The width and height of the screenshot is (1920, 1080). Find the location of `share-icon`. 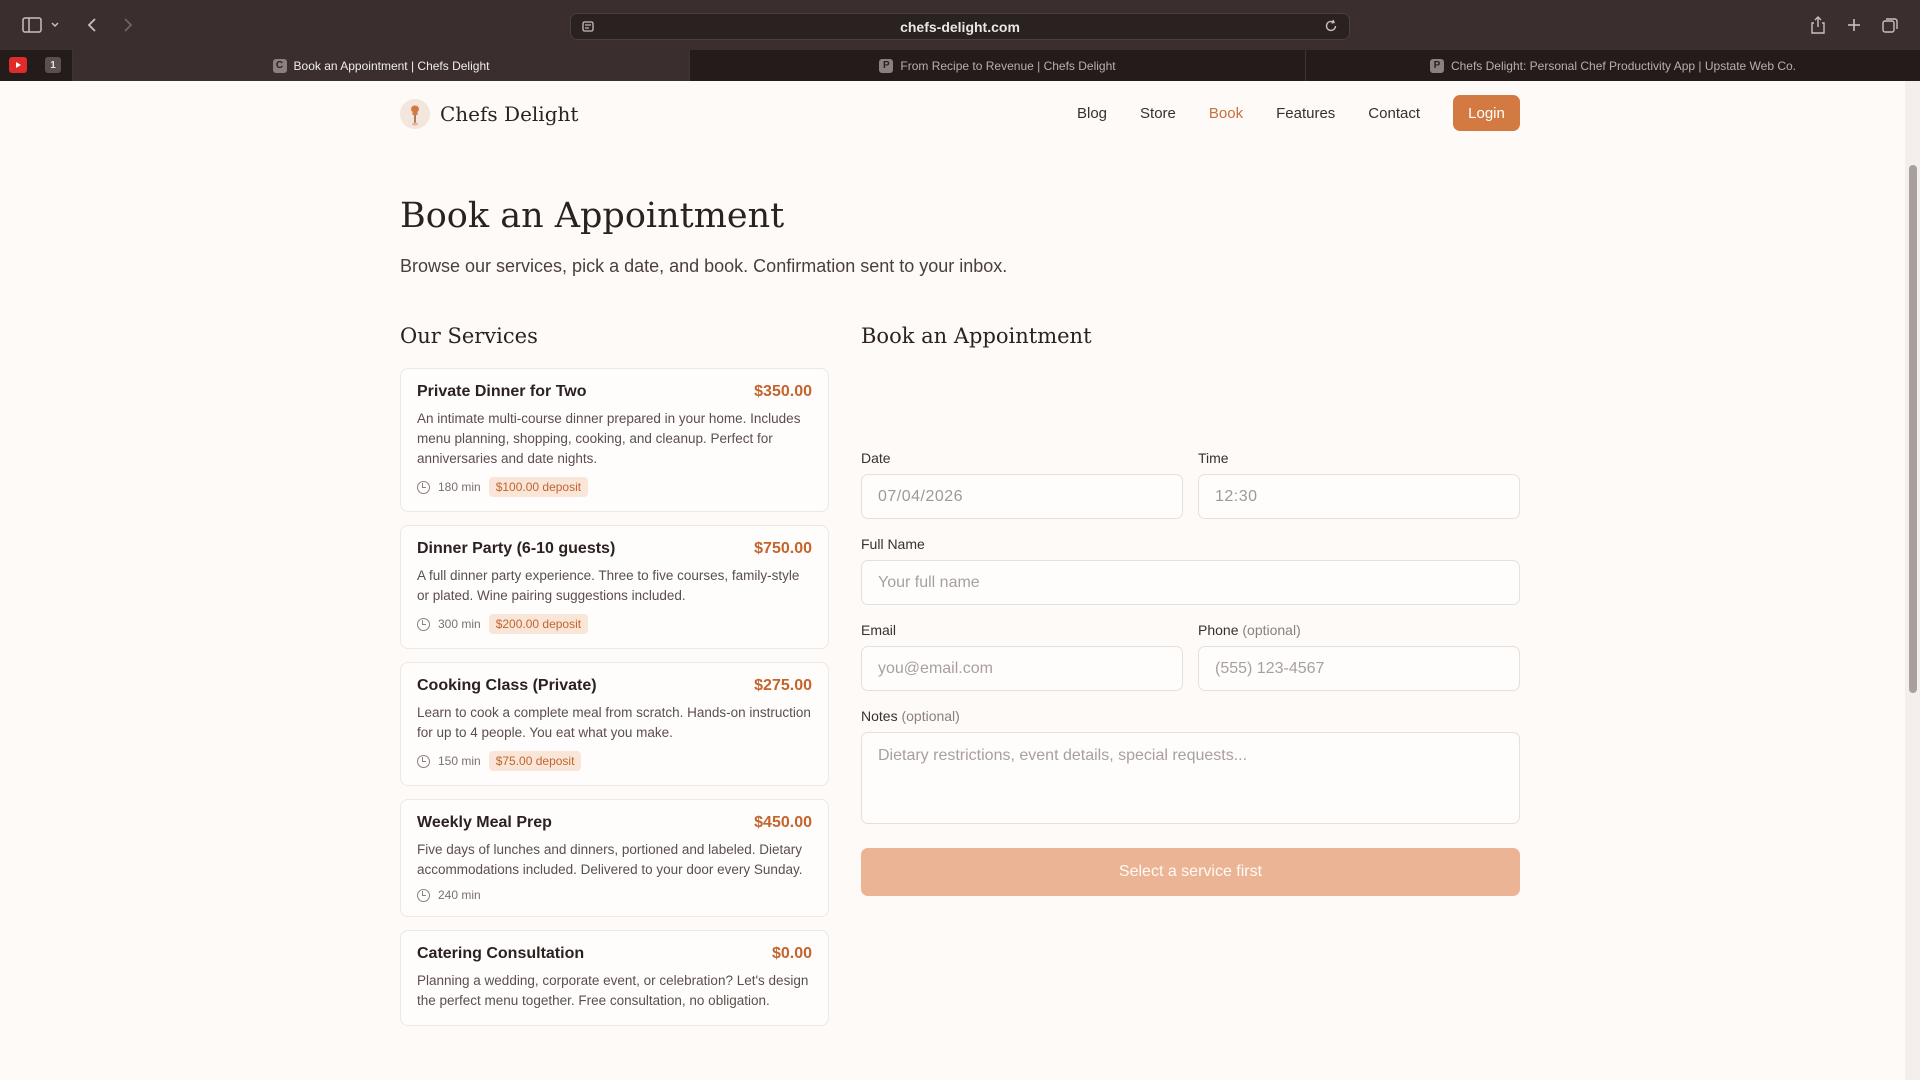

share-icon is located at coordinates (1818, 25).